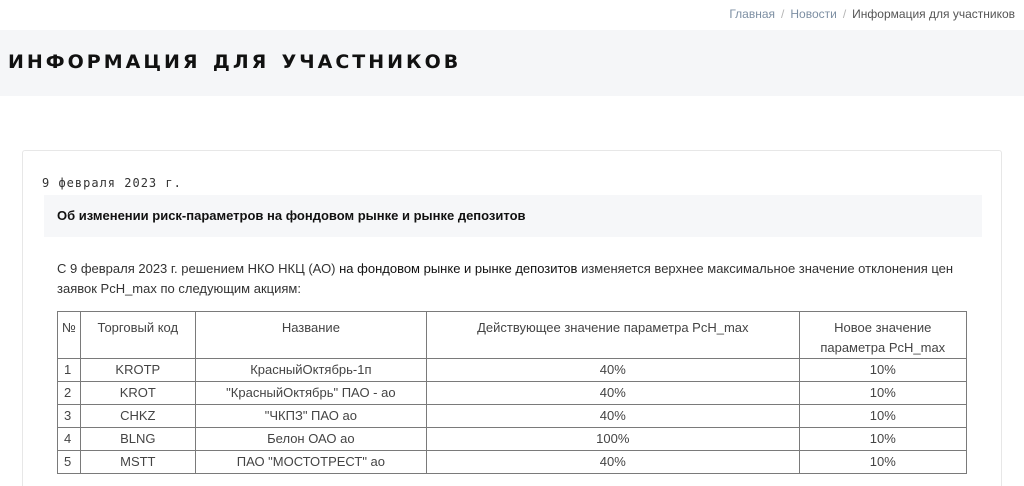  What do you see at coordinates (235, 59) in the screenshot?
I see `page-title: Информация для участников` at bounding box center [235, 59].